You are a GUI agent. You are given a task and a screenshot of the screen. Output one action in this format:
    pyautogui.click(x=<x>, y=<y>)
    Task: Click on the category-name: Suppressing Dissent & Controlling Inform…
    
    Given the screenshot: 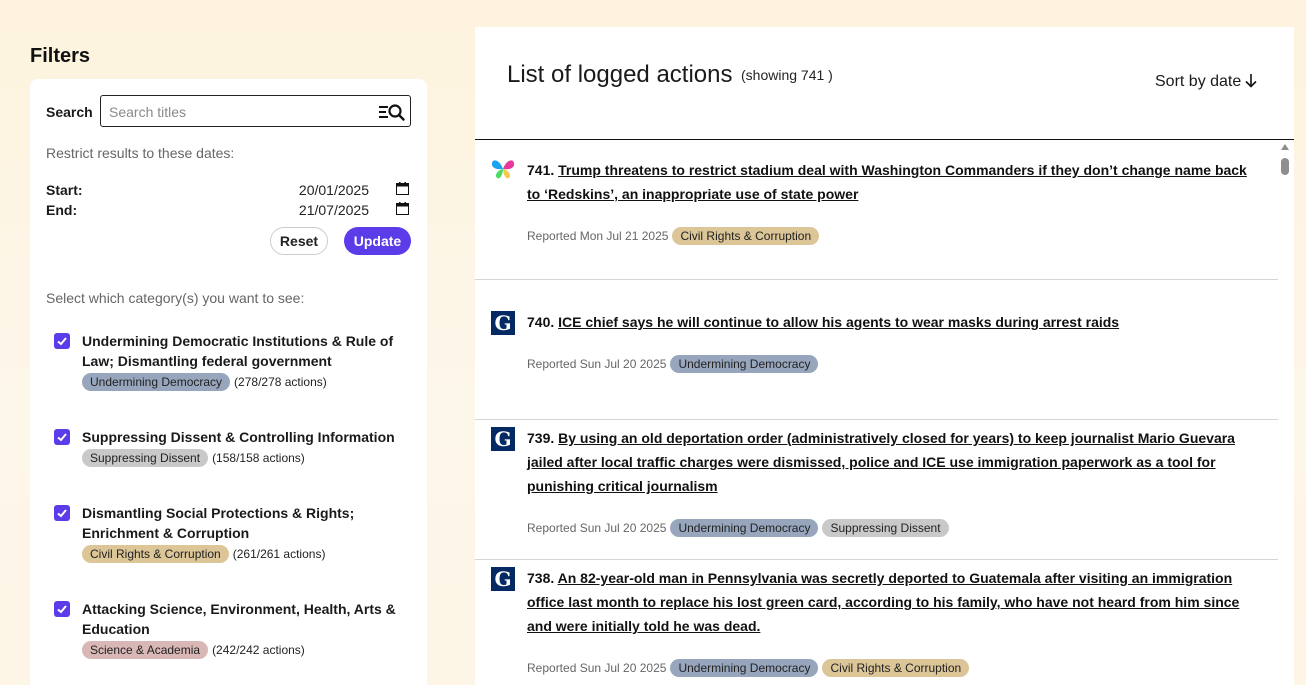 What is the action you would take?
    pyautogui.click(x=242, y=437)
    